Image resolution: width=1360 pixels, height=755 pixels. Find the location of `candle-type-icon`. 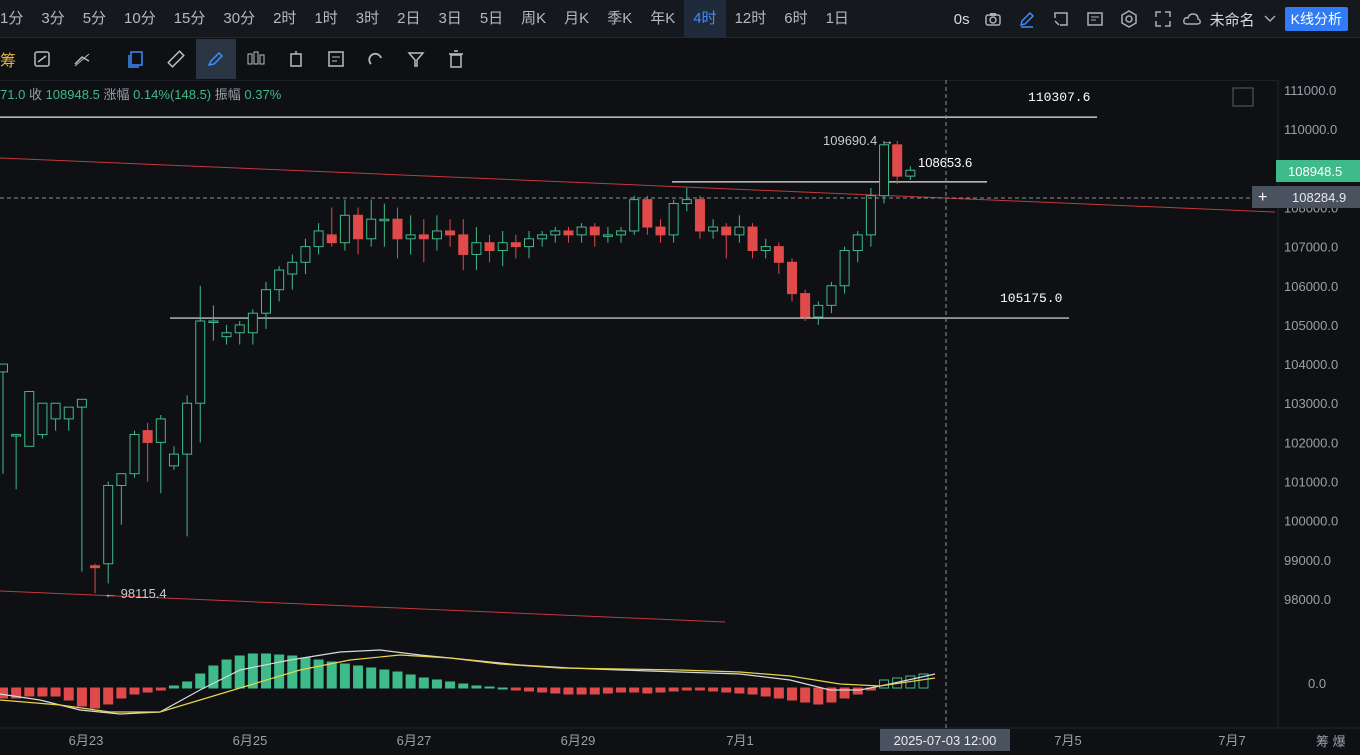

candle-type-icon is located at coordinates (256, 59).